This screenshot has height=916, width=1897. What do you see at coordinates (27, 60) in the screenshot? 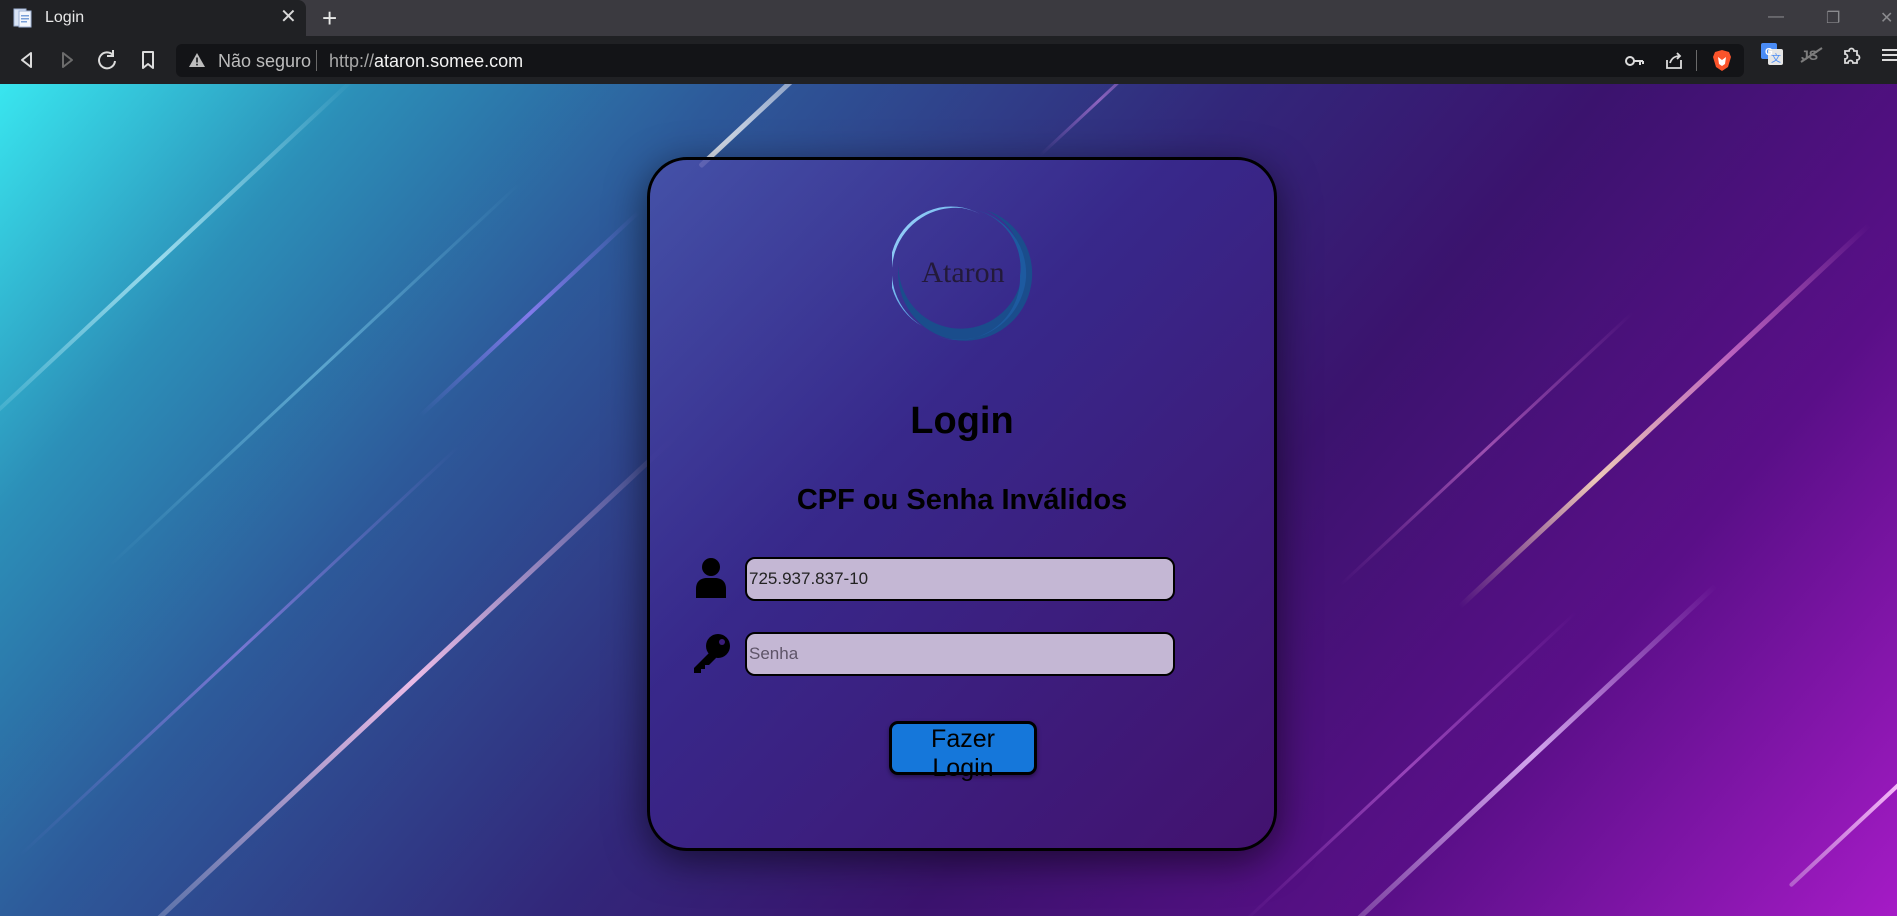
I see `back-icon` at bounding box center [27, 60].